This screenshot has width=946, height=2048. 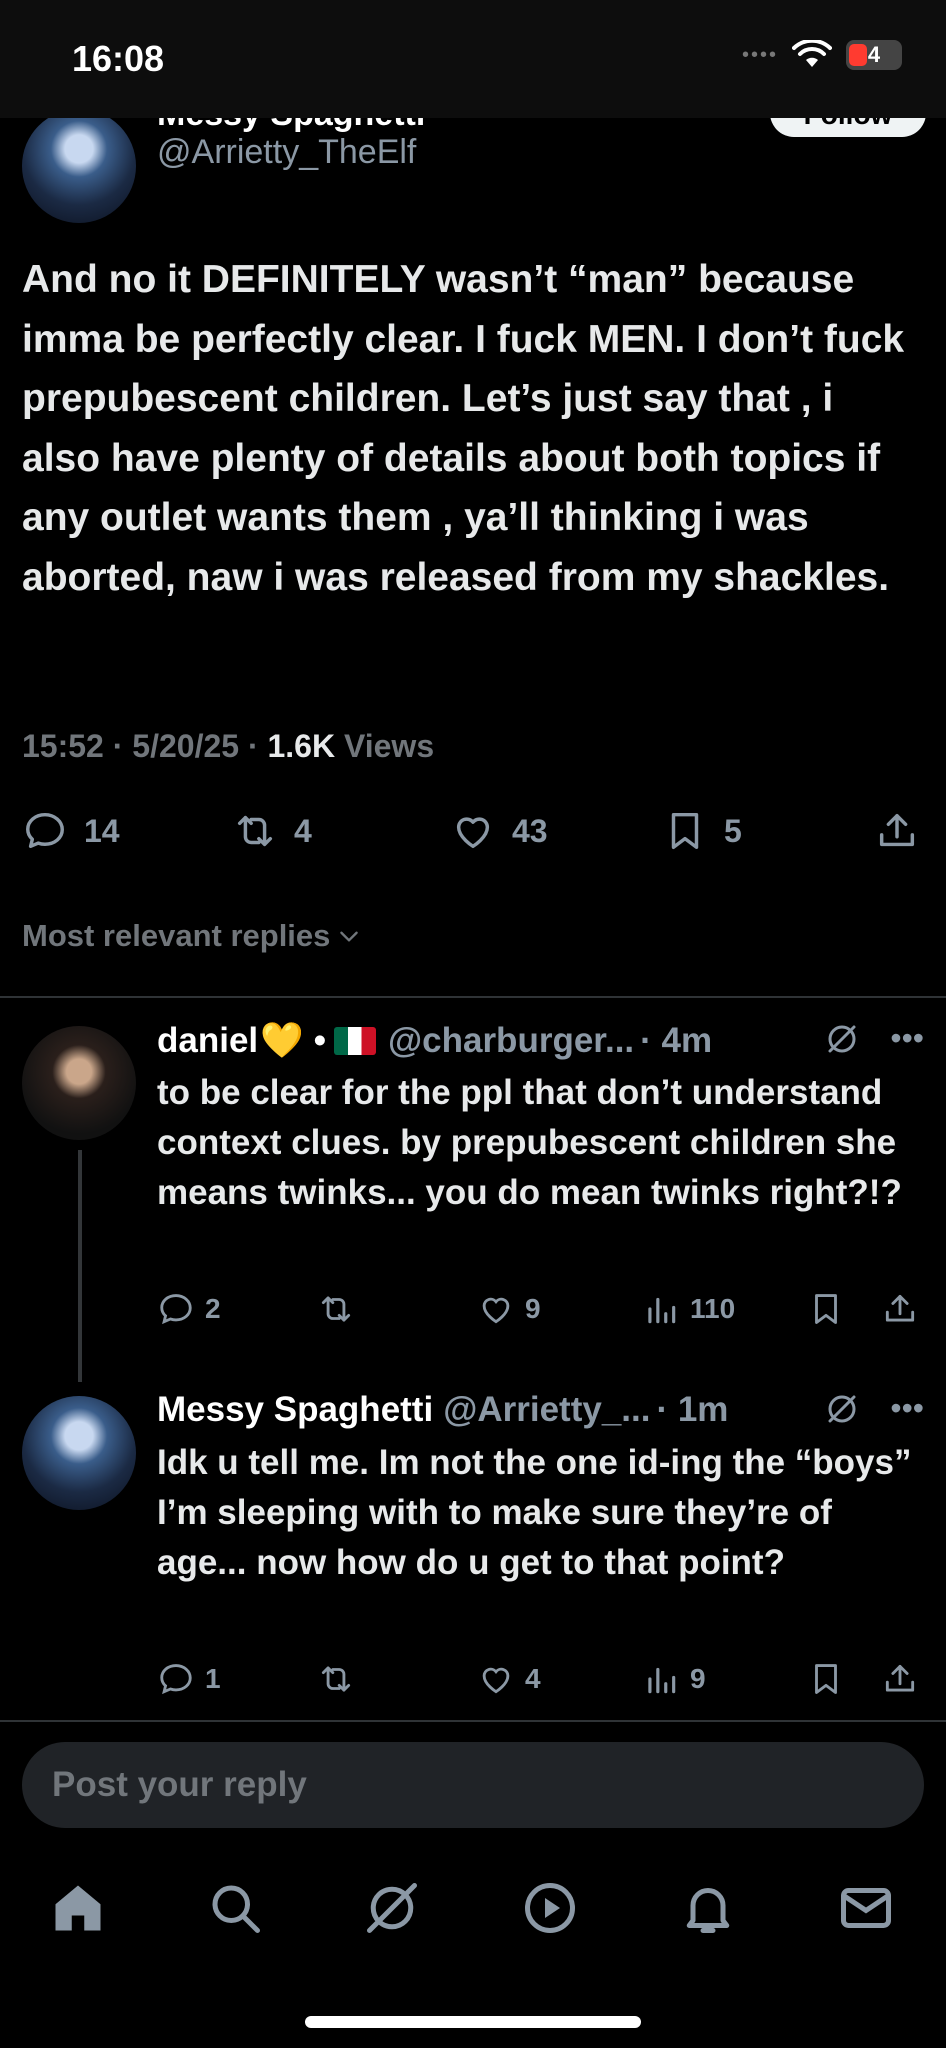 What do you see at coordinates (473, 1785) in the screenshot?
I see `reply-input: Post your reply` at bounding box center [473, 1785].